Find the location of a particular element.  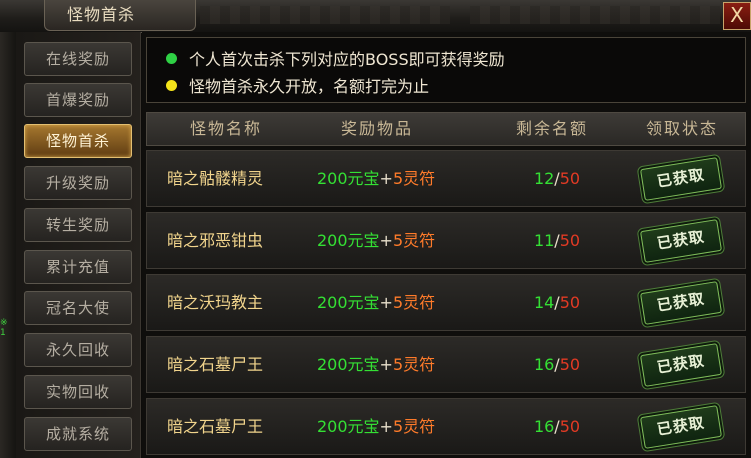

remaining-quota: 14/50 is located at coordinates (557, 302).